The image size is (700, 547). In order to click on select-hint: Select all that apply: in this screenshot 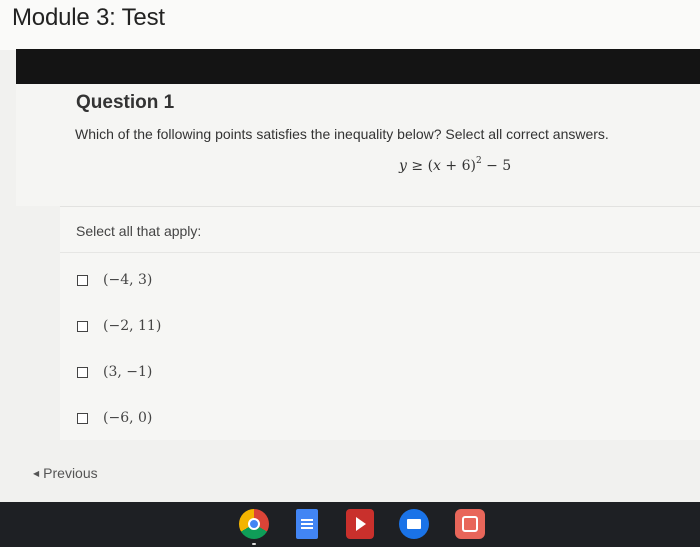, I will do `click(139, 231)`.